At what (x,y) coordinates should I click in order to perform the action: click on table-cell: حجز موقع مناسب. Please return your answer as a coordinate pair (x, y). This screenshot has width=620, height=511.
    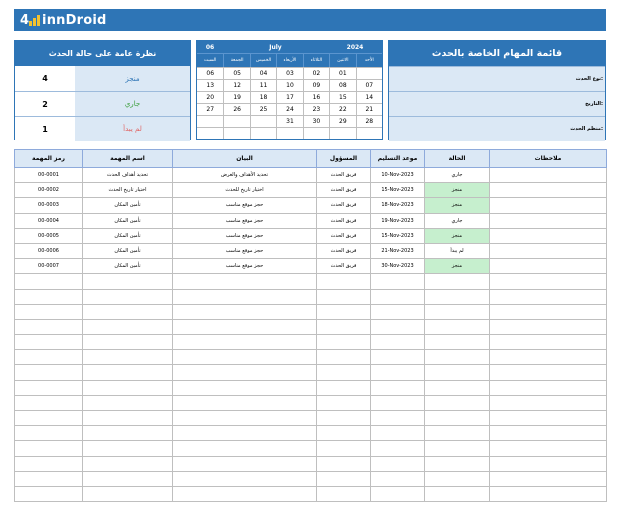
    Looking at the image, I should click on (244, 220).